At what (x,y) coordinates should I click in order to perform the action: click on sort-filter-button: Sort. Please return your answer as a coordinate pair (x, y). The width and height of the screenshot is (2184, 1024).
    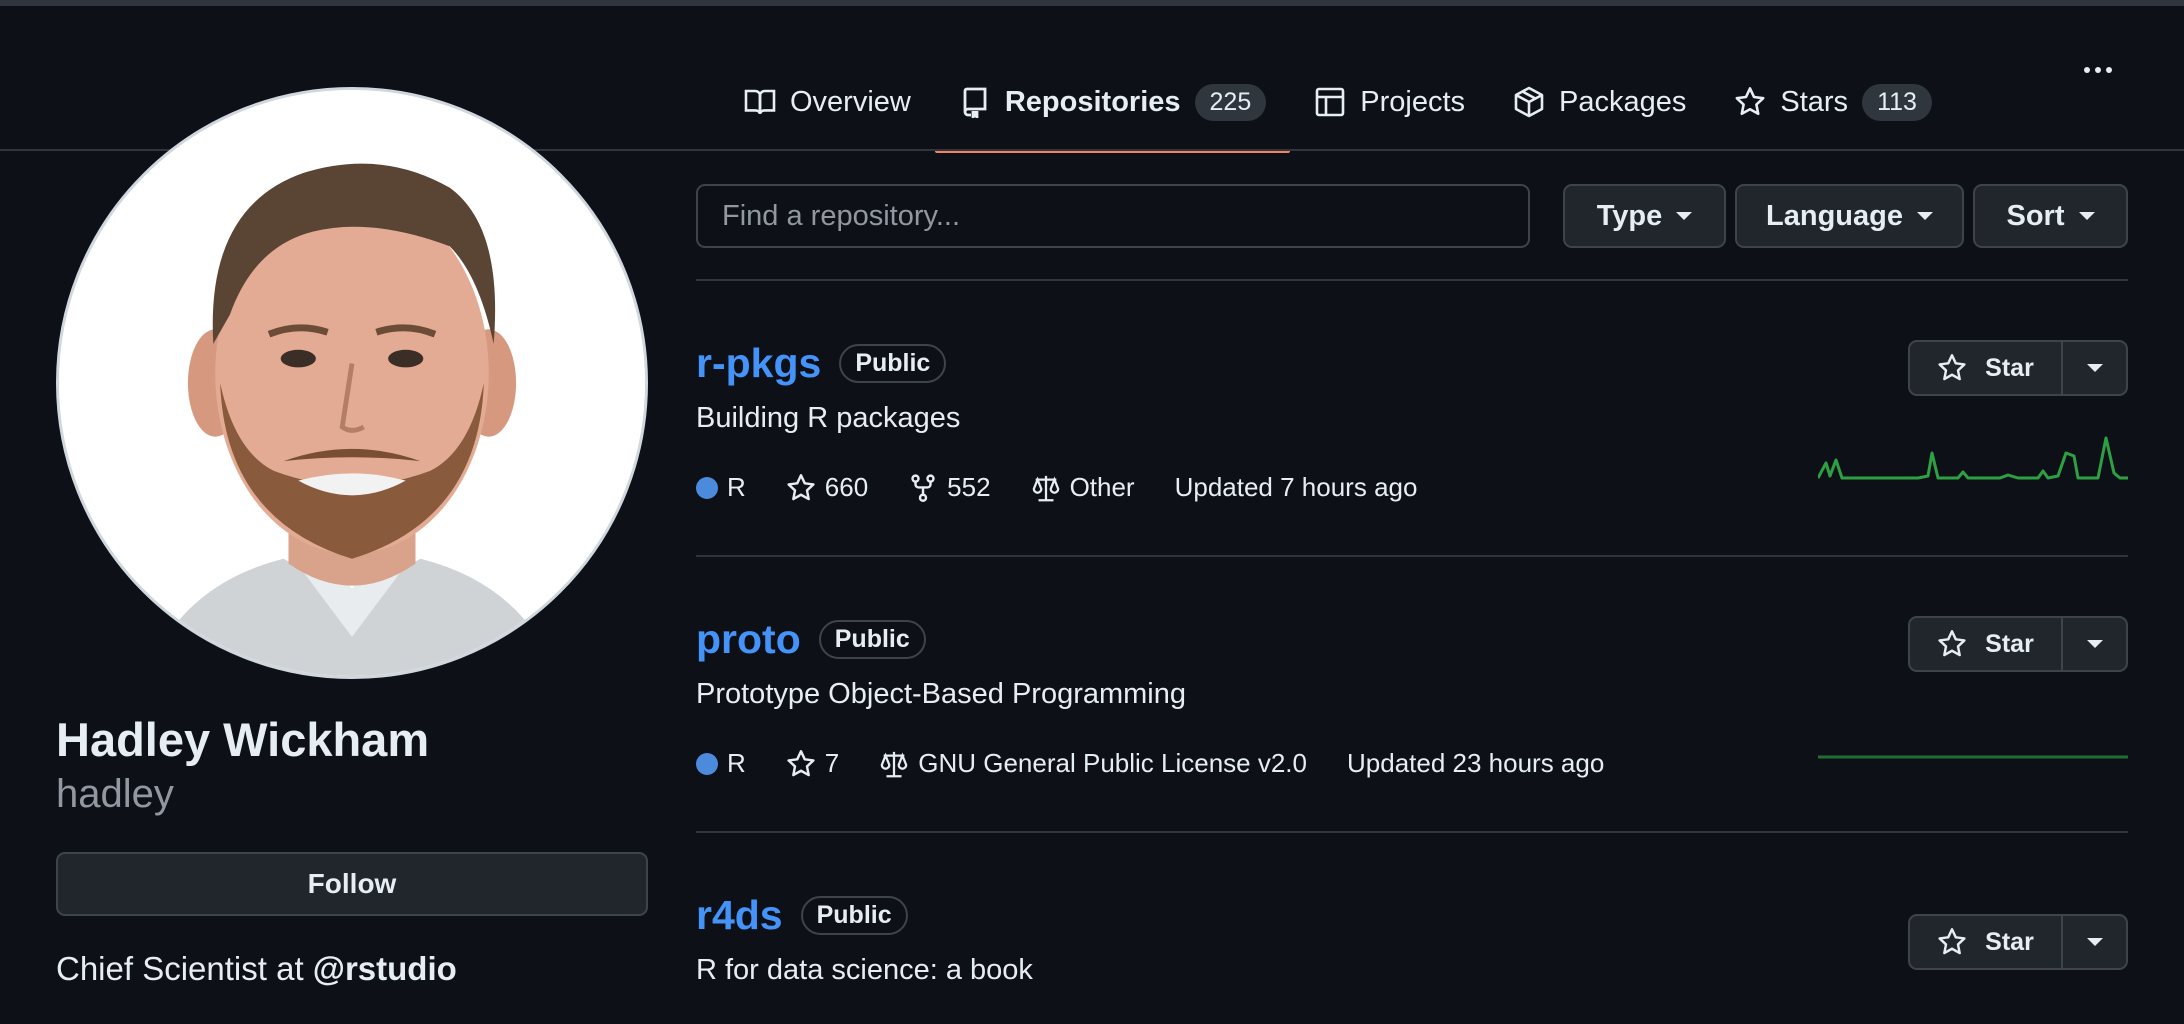
    Looking at the image, I should click on (2050, 216).